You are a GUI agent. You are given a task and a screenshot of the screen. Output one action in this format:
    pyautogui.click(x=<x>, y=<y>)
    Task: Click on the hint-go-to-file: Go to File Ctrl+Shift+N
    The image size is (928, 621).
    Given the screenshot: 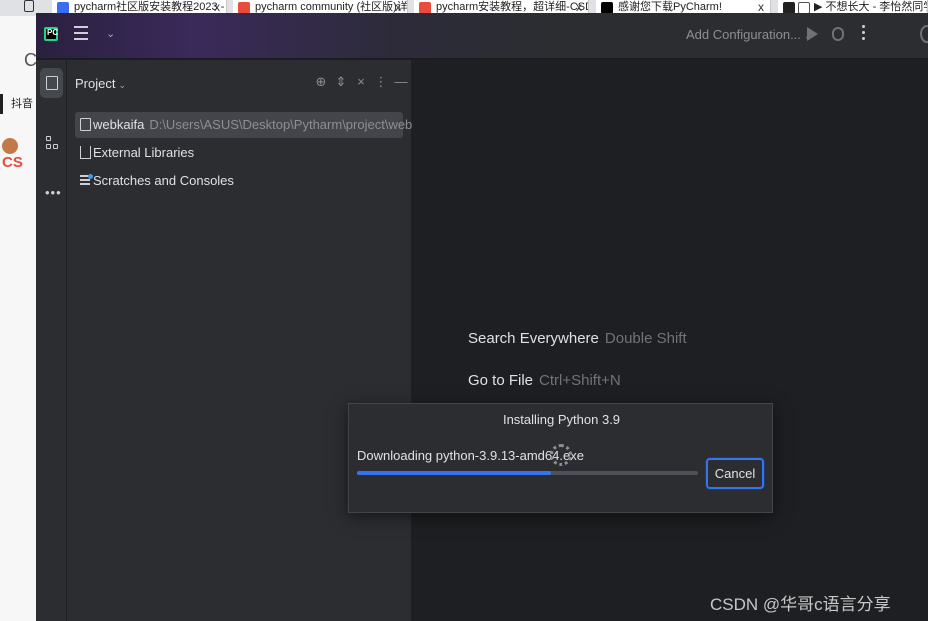 What is the action you would take?
    pyautogui.click(x=544, y=380)
    